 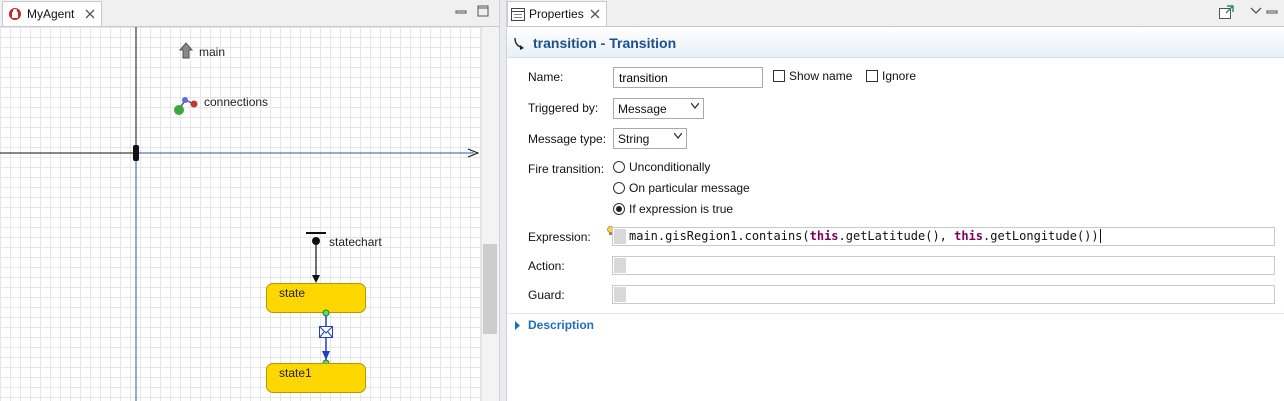 I want to click on section-divider, so click(x=895, y=313).